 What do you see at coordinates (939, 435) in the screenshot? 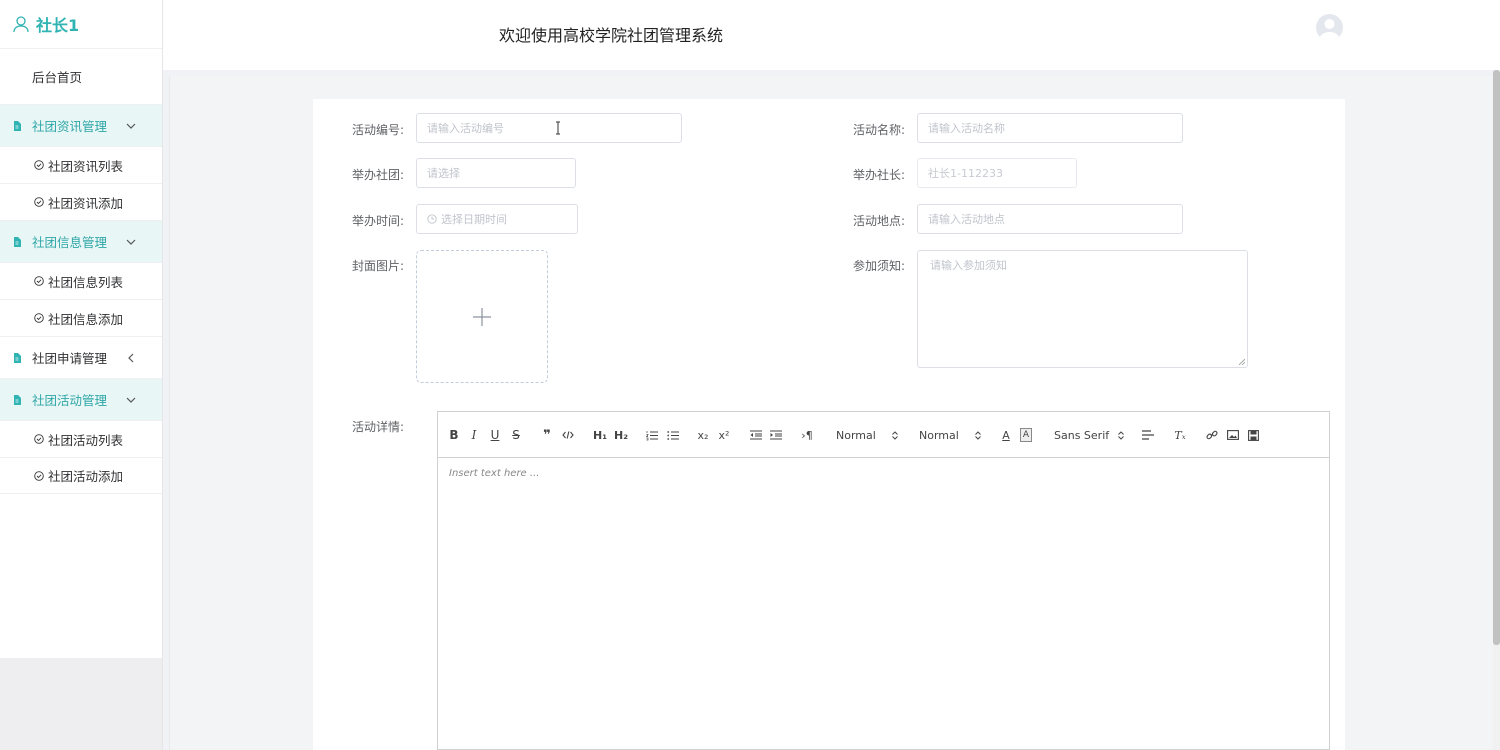
I see `size-select-value: Normal` at bounding box center [939, 435].